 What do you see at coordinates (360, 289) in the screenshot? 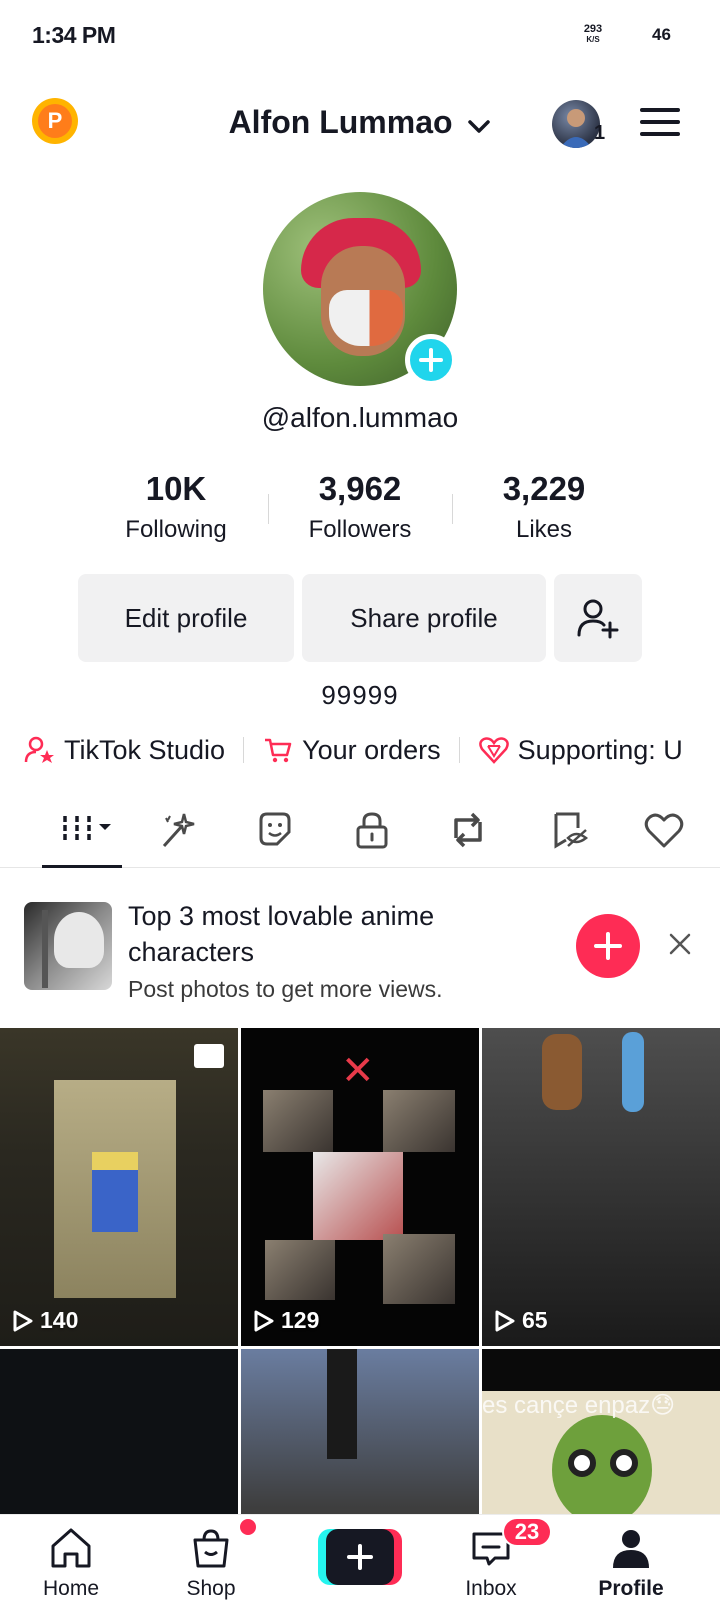
I see `profile-avatar-container` at bounding box center [360, 289].